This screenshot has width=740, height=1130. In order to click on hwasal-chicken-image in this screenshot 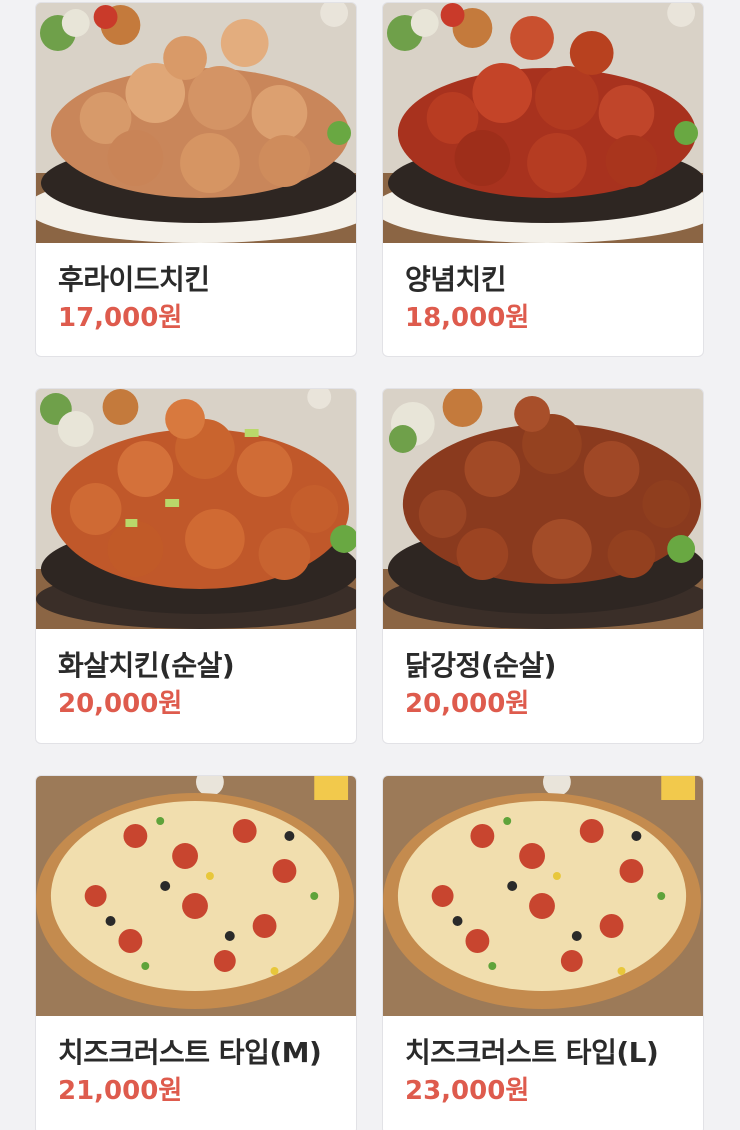, I will do `click(196, 509)`.